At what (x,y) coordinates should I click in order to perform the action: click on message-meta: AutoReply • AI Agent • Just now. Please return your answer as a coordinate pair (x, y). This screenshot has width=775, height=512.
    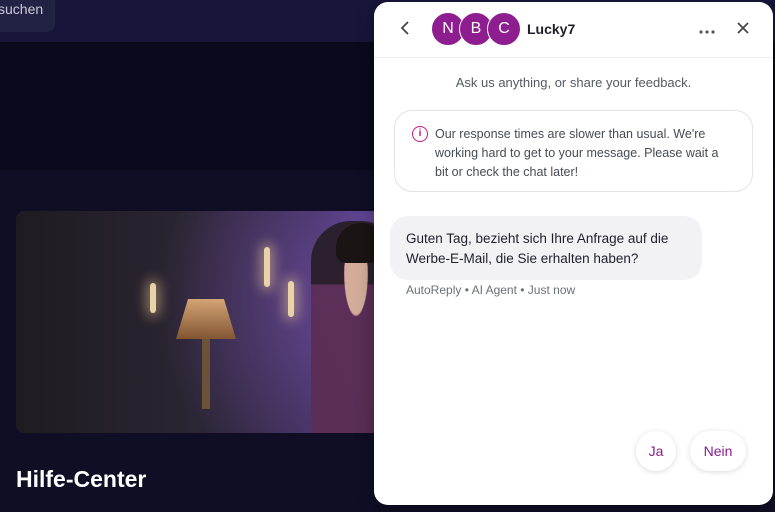
    Looking at the image, I should click on (491, 290).